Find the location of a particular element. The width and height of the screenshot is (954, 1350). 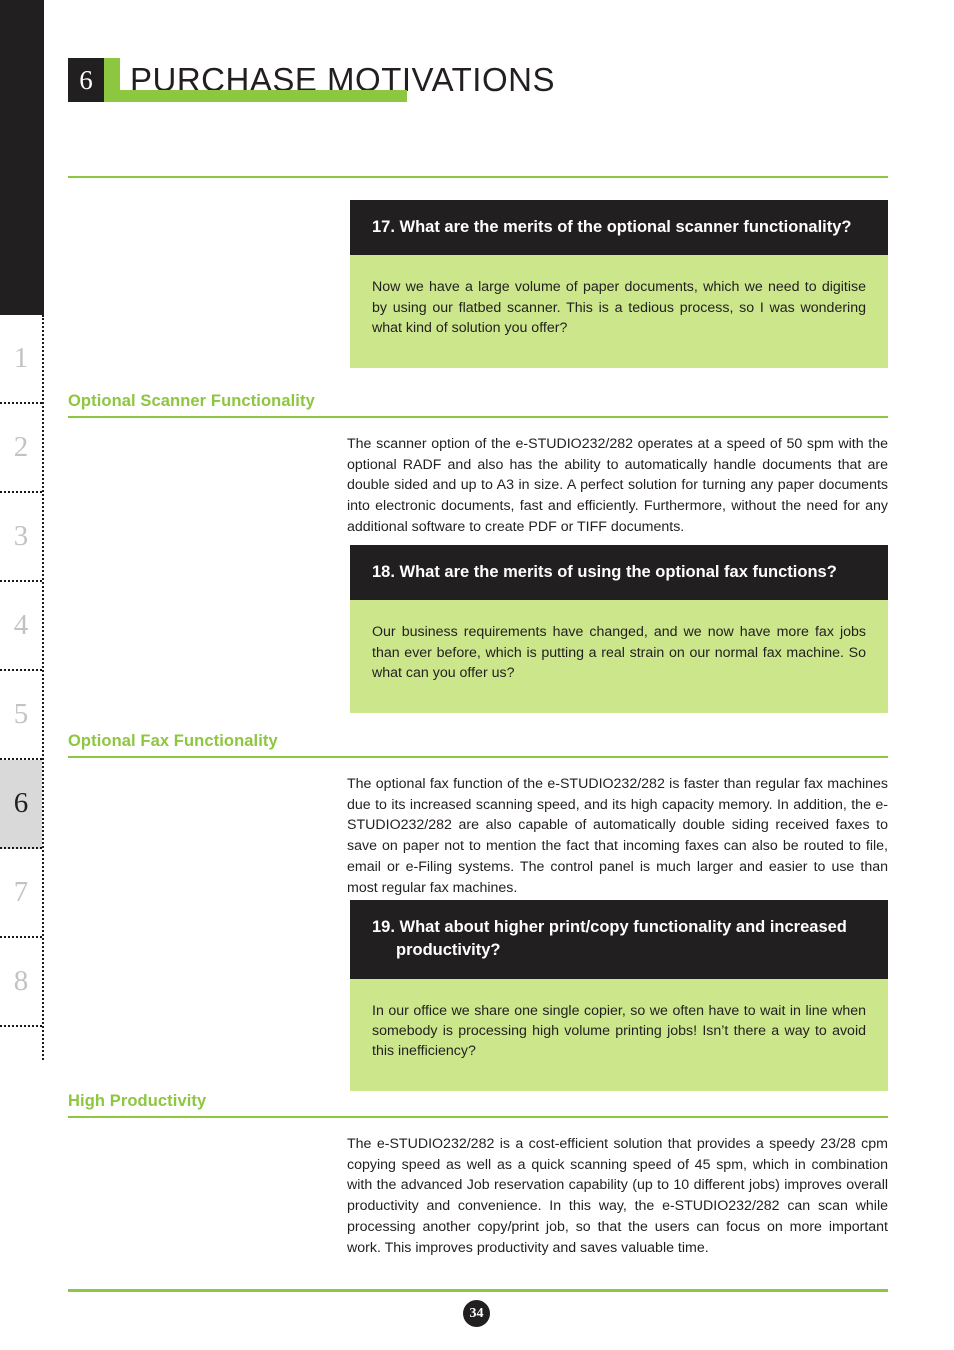

page-number-badge: 34 is located at coordinates (476, 1313).